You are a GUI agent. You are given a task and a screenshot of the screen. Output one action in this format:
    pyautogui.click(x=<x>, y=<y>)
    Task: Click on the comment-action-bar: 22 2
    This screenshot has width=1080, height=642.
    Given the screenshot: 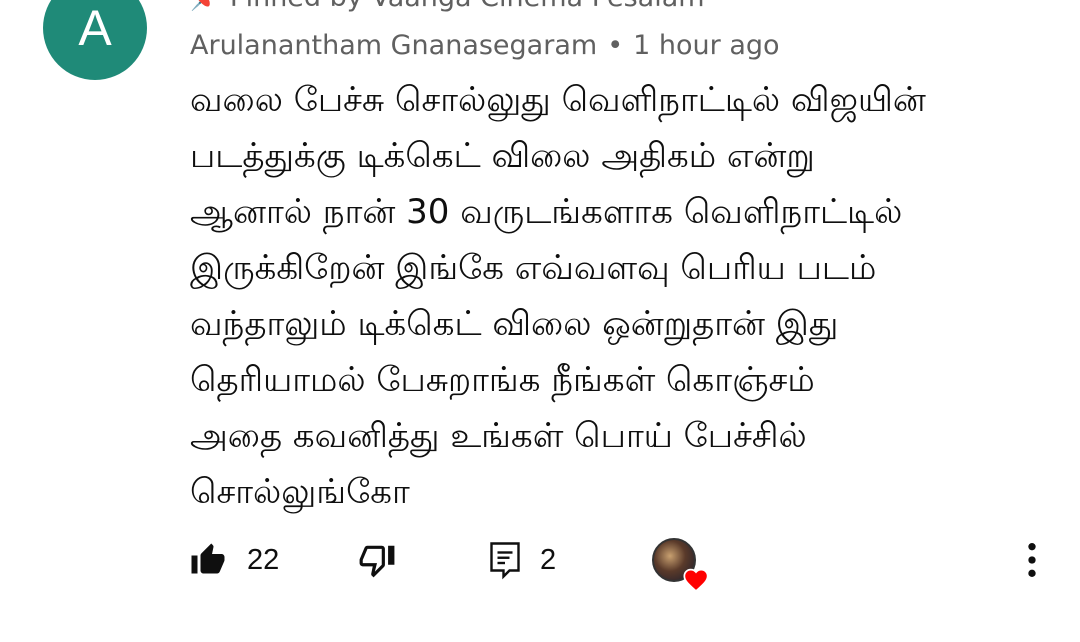 What is the action you would take?
    pyautogui.click(x=540, y=561)
    